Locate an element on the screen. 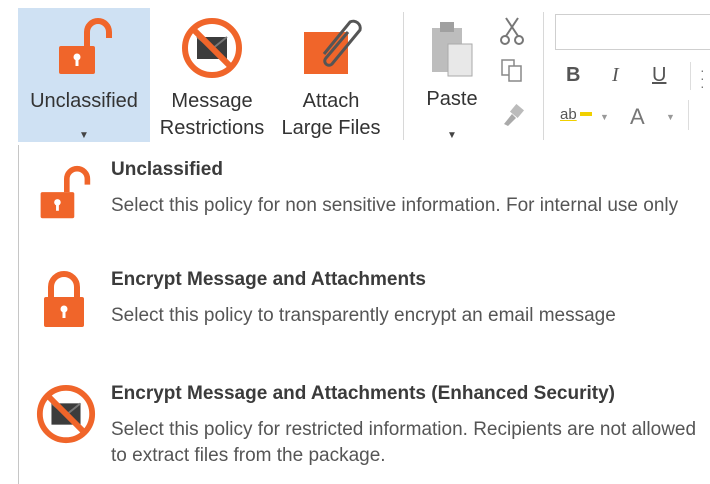 The height and width of the screenshot is (484, 710). dropdown-caret-icon: ▼ is located at coordinates (84, 135).